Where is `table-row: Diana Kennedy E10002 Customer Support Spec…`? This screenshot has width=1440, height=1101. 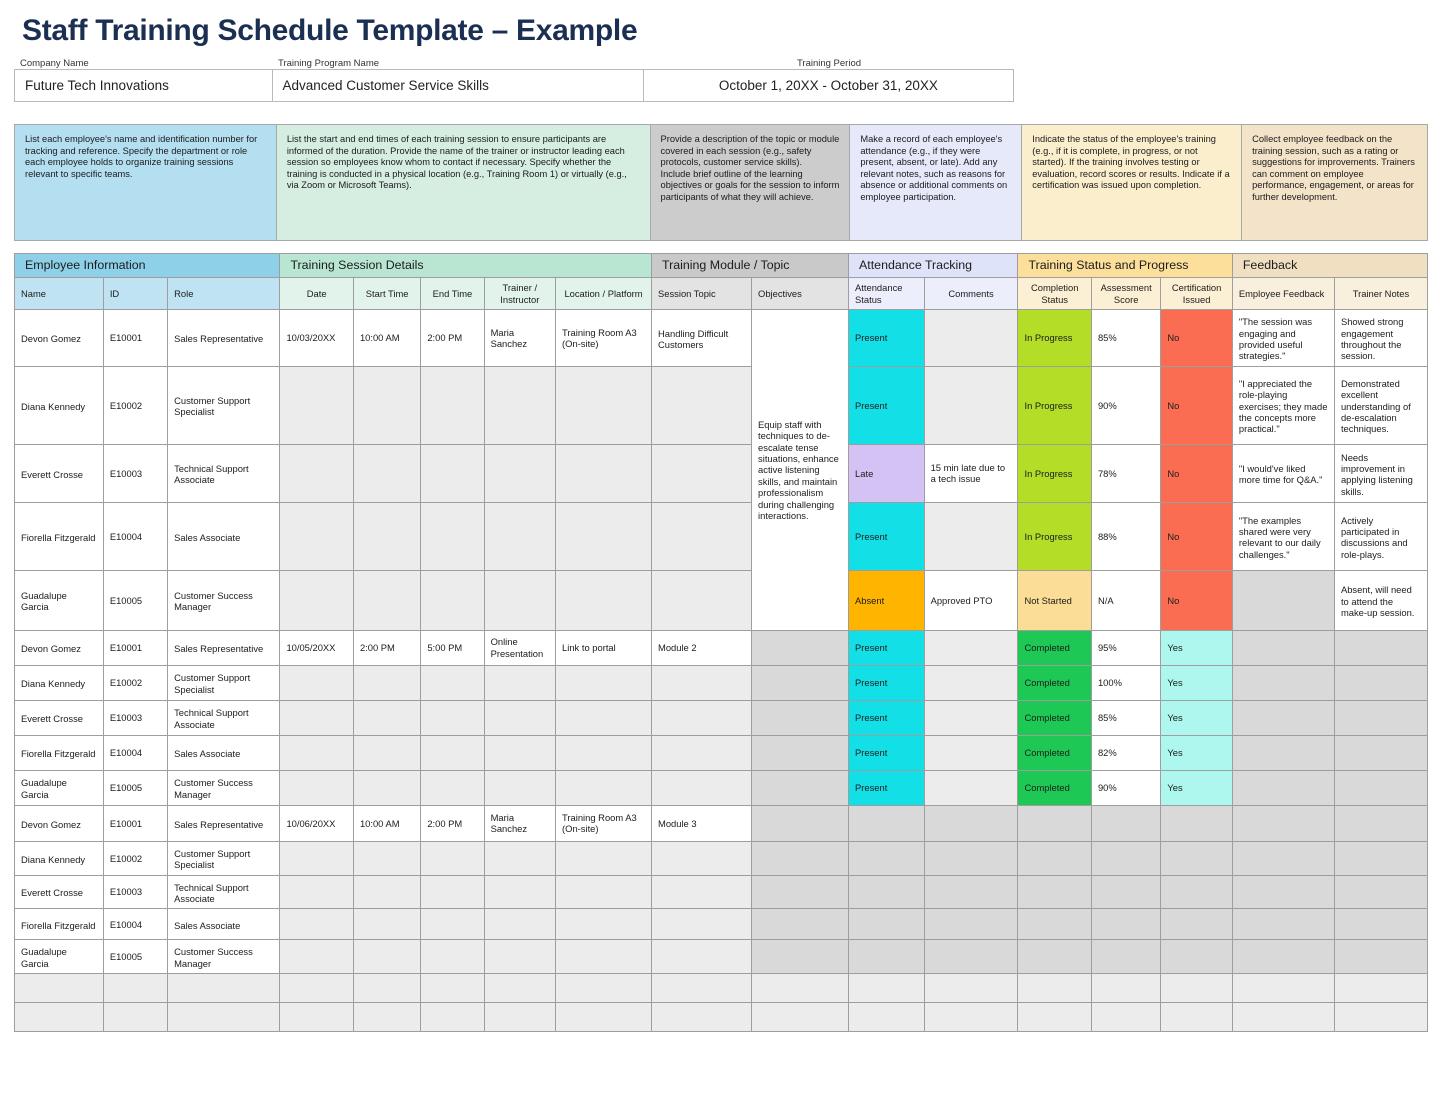 table-row: Diana Kennedy E10002 Customer Support Spec… is located at coordinates (721, 682).